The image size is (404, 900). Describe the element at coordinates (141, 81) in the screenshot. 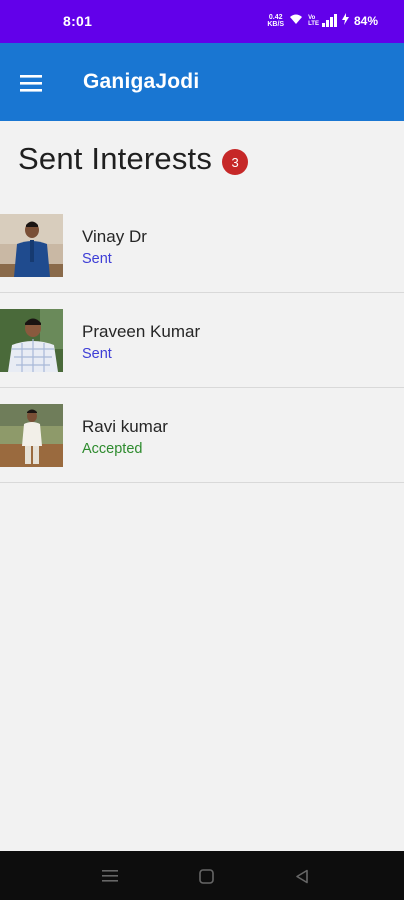

I see `app-title: GanigaJodi` at that location.